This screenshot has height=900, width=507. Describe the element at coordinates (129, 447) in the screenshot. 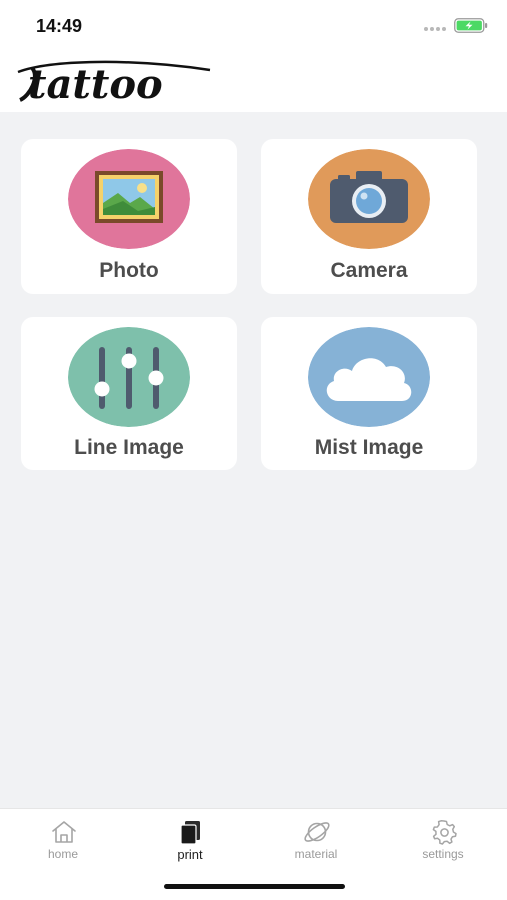

I see `line-image-label: Line Image` at that location.